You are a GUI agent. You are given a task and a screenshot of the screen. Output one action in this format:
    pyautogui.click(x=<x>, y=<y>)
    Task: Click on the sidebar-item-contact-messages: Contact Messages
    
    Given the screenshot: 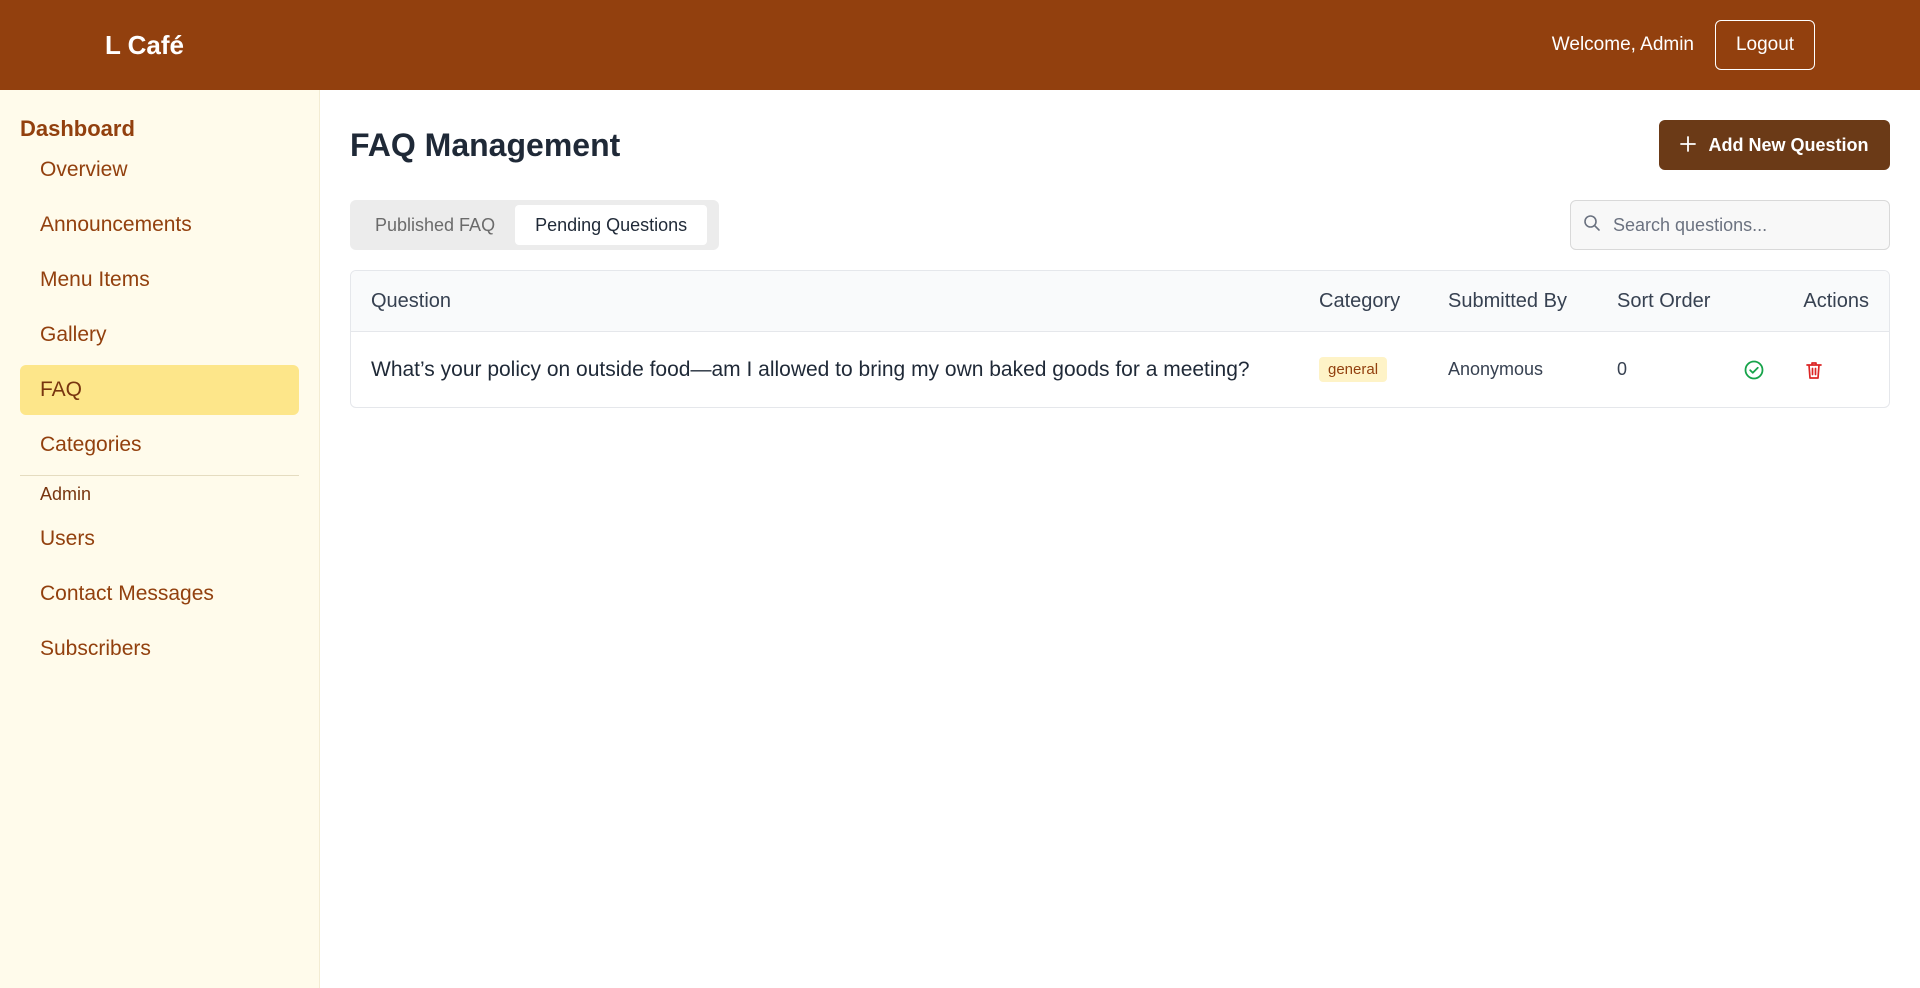 What is the action you would take?
    pyautogui.click(x=159, y=594)
    